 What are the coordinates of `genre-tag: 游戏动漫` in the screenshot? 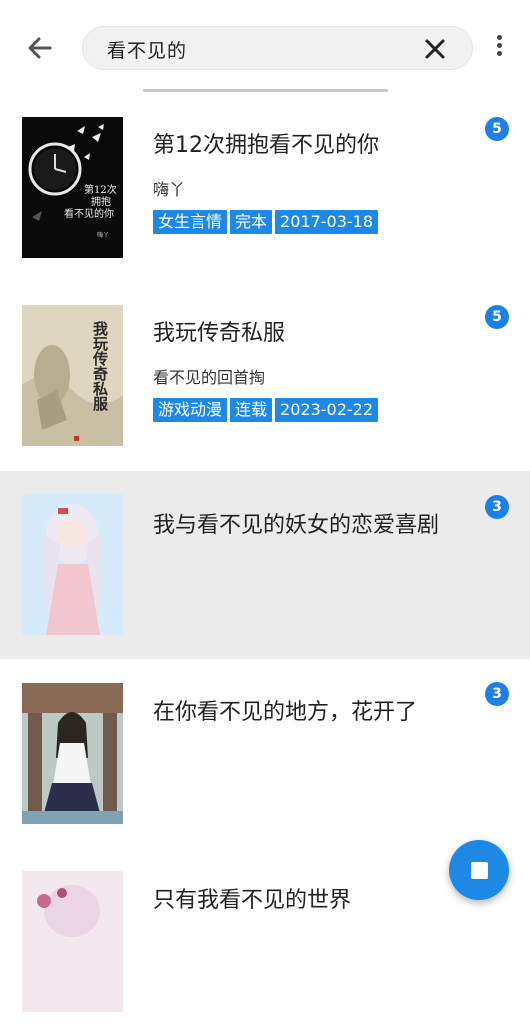 It's located at (190, 410).